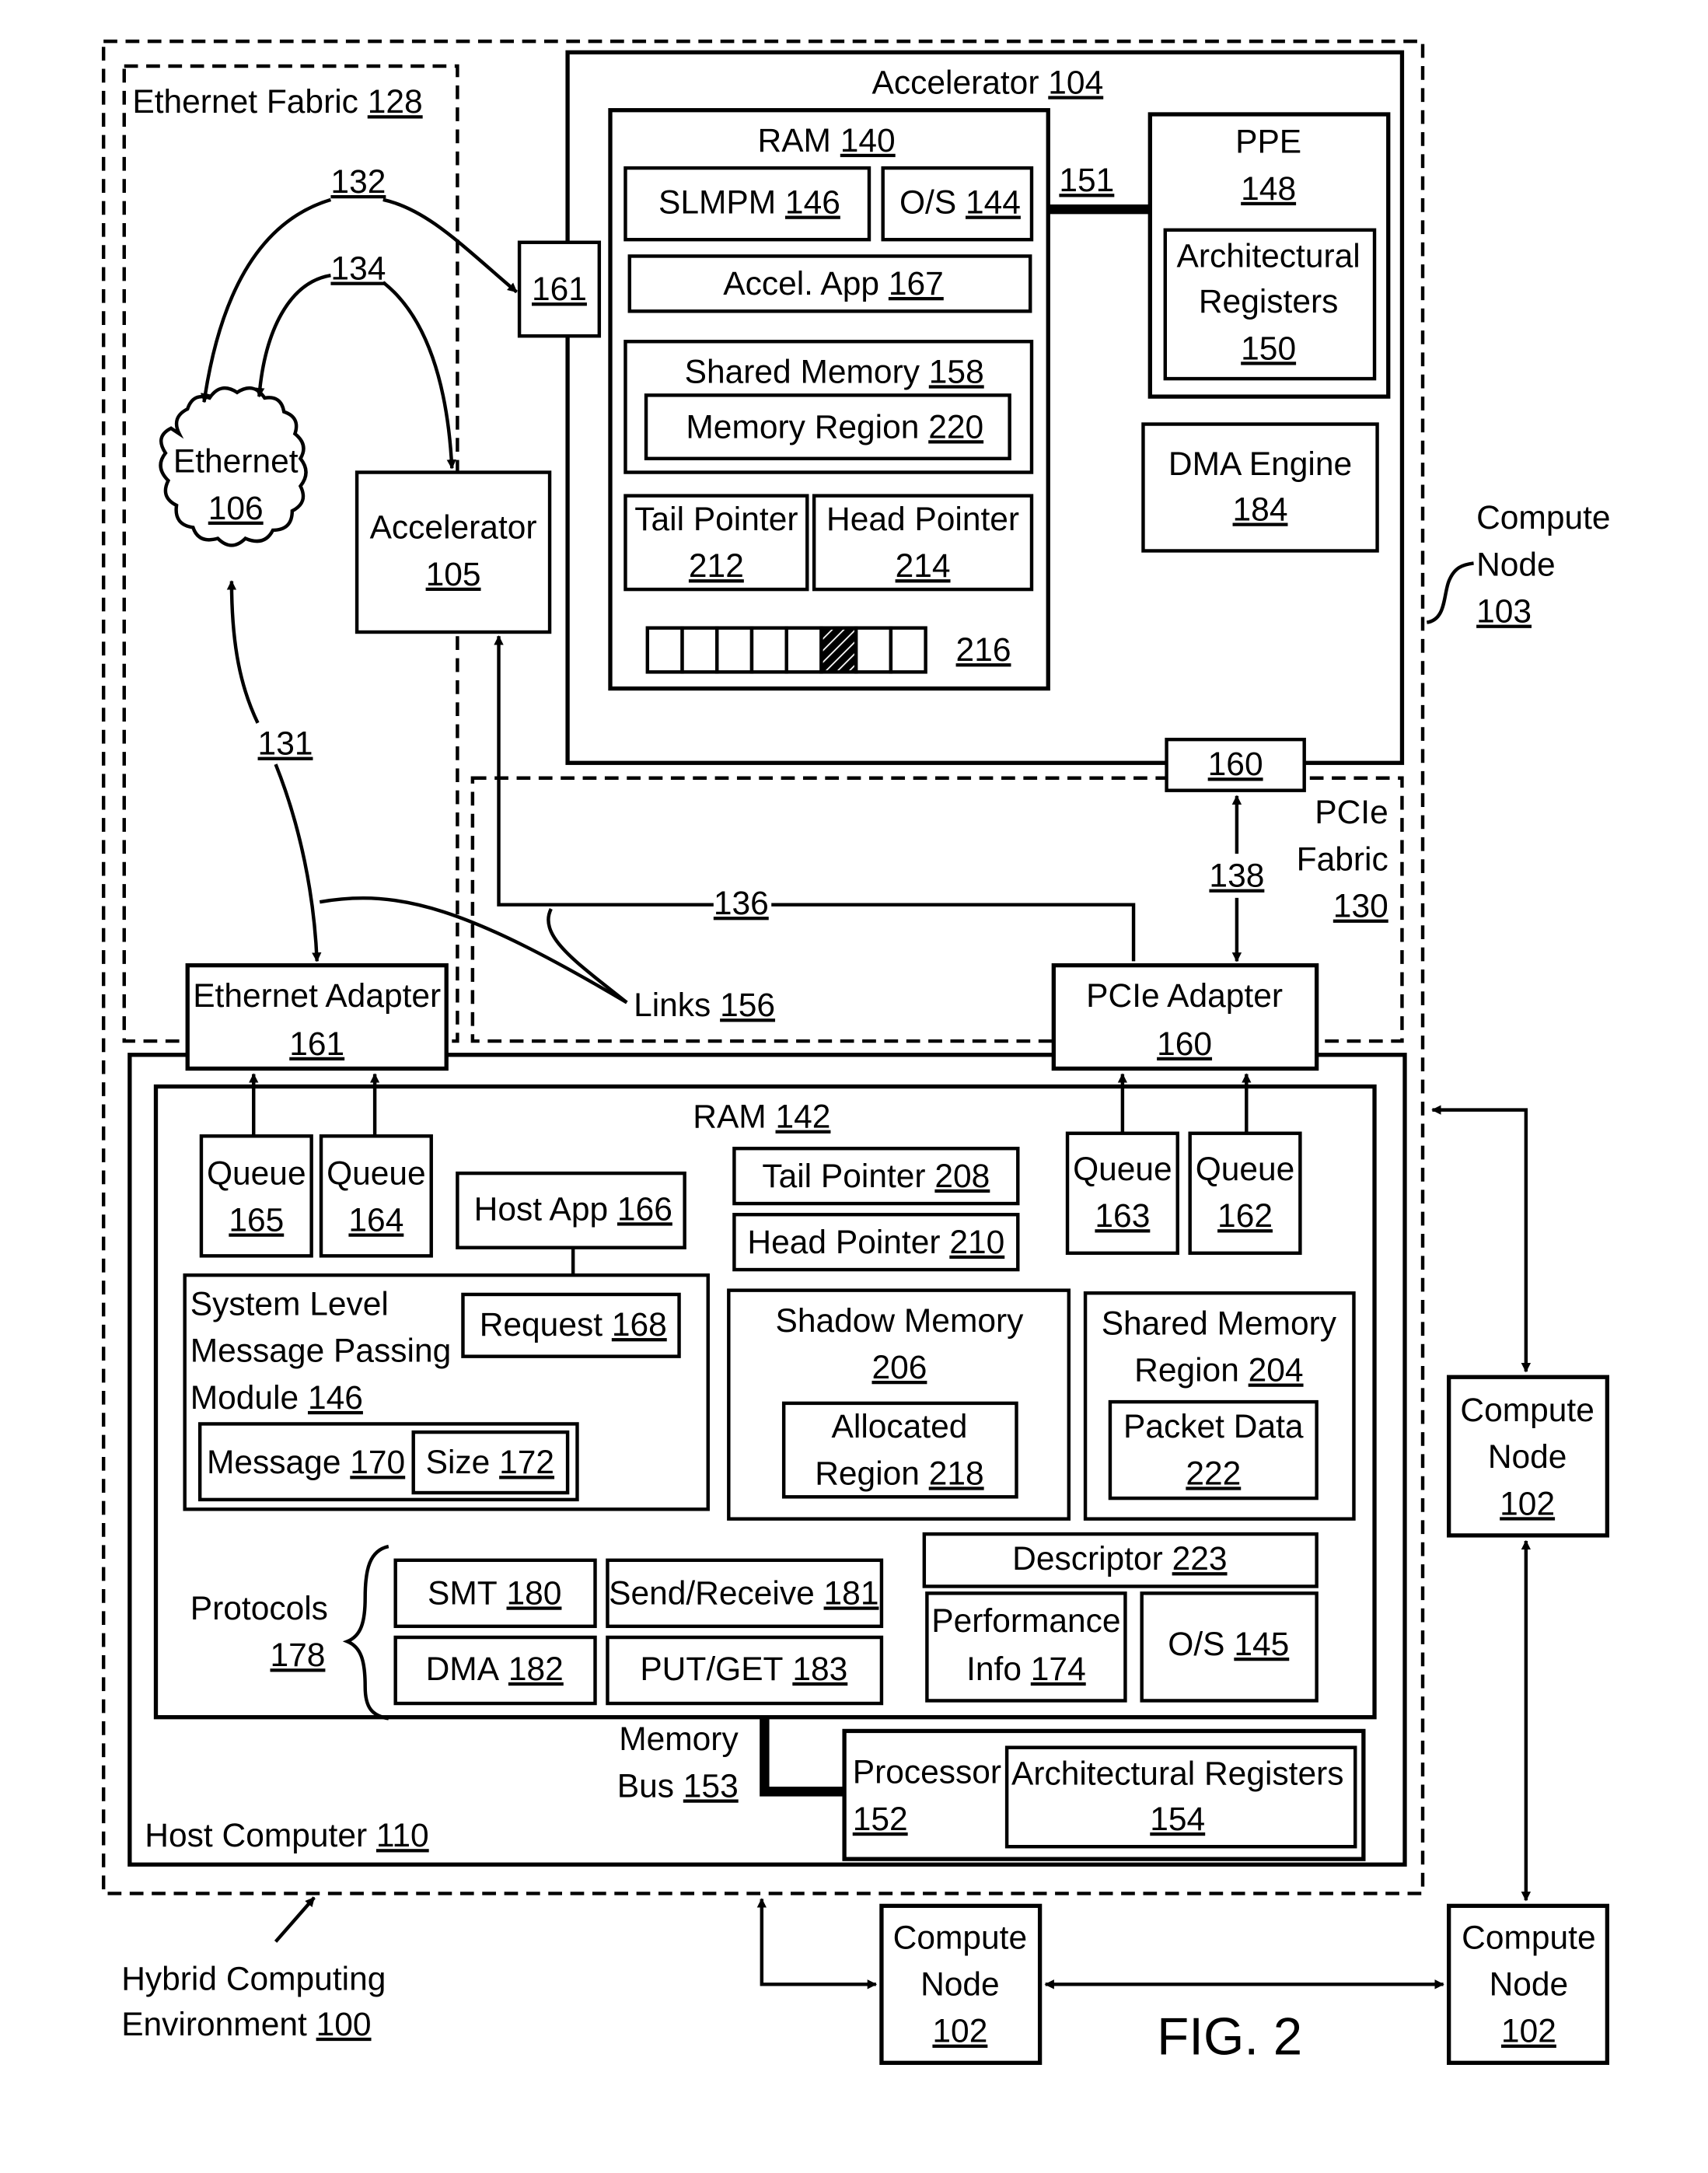 This screenshot has height=2173, width=1708. What do you see at coordinates (495, 1594) in the screenshot?
I see `smt-180: SMT 180` at bounding box center [495, 1594].